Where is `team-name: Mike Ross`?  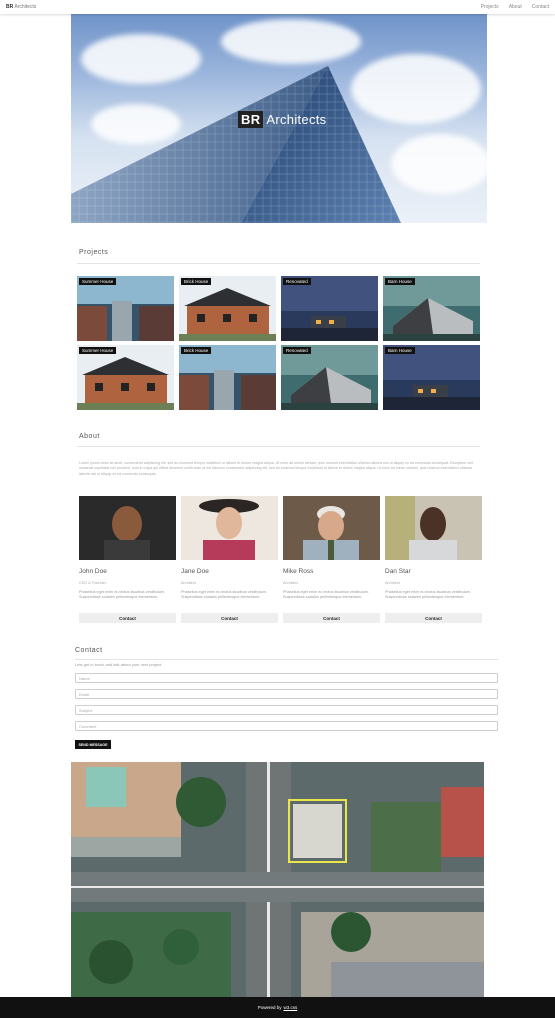 team-name: Mike Ross is located at coordinates (298, 571).